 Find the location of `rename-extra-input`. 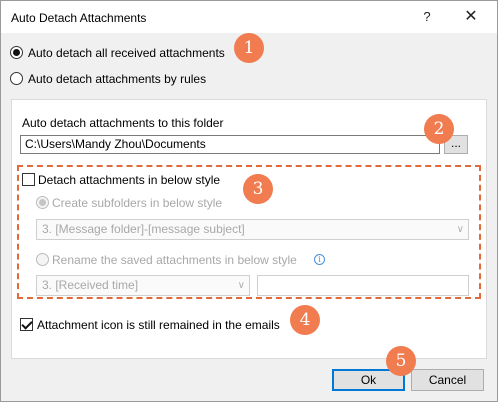

rename-extra-input is located at coordinates (363, 285).